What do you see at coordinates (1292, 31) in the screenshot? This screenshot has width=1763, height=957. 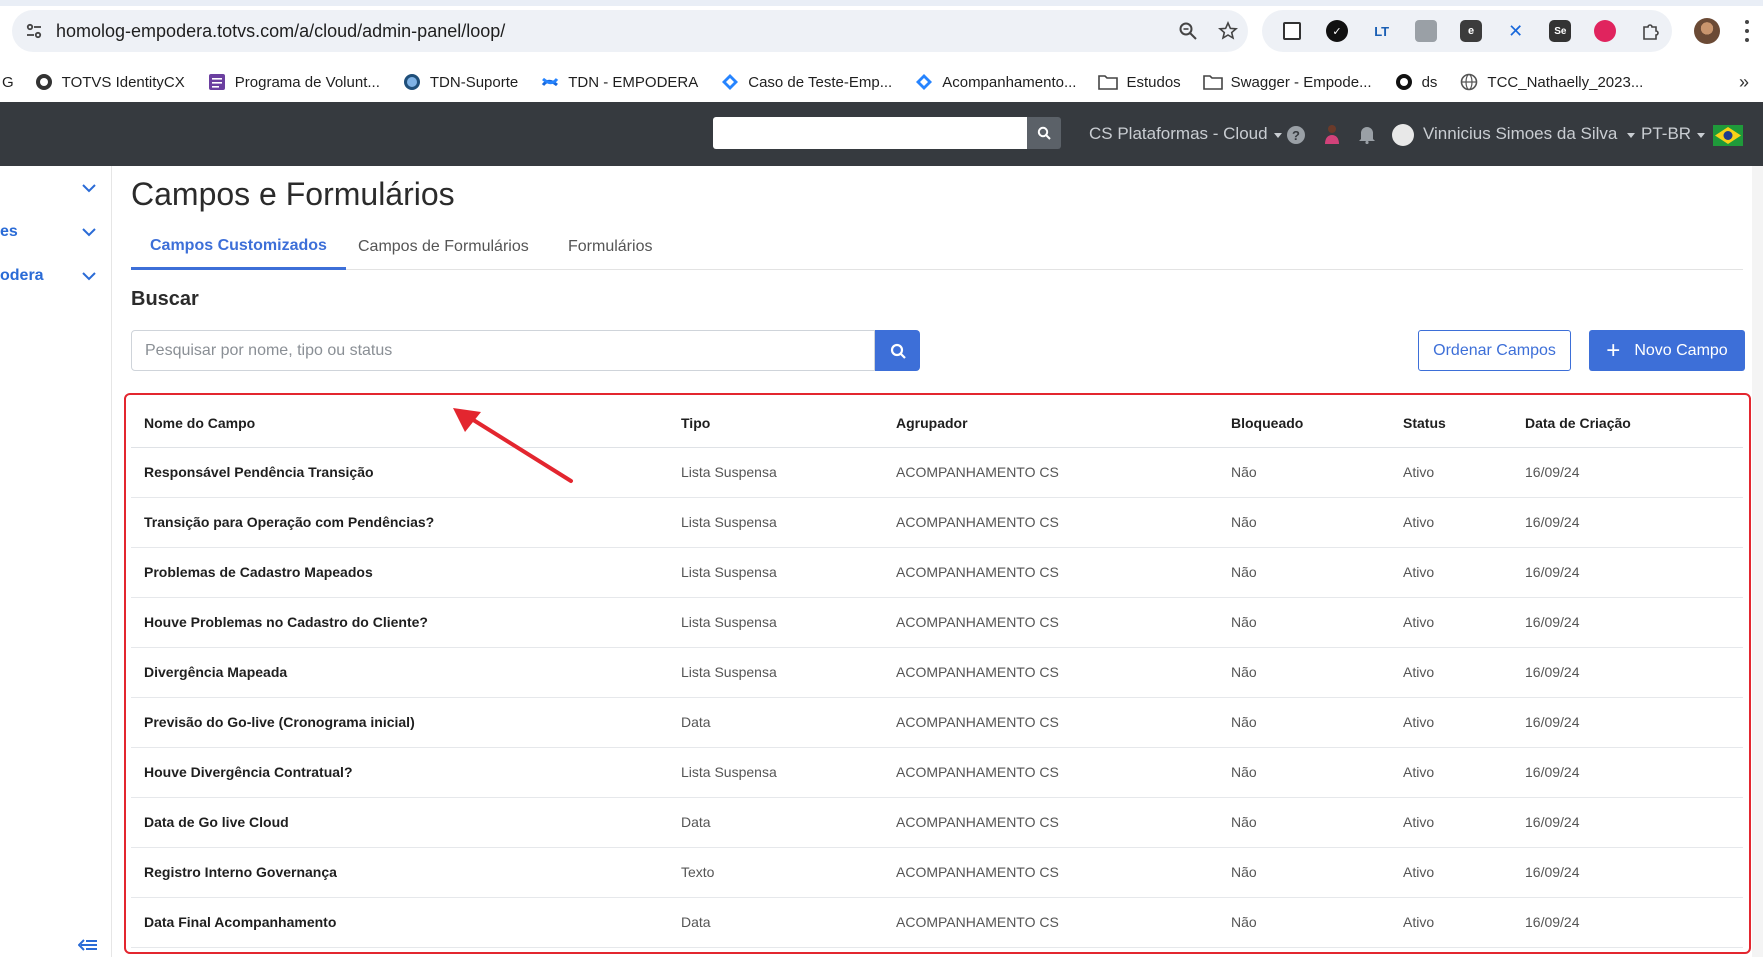 I see `qr-code-icon` at bounding box center [1292, 31].